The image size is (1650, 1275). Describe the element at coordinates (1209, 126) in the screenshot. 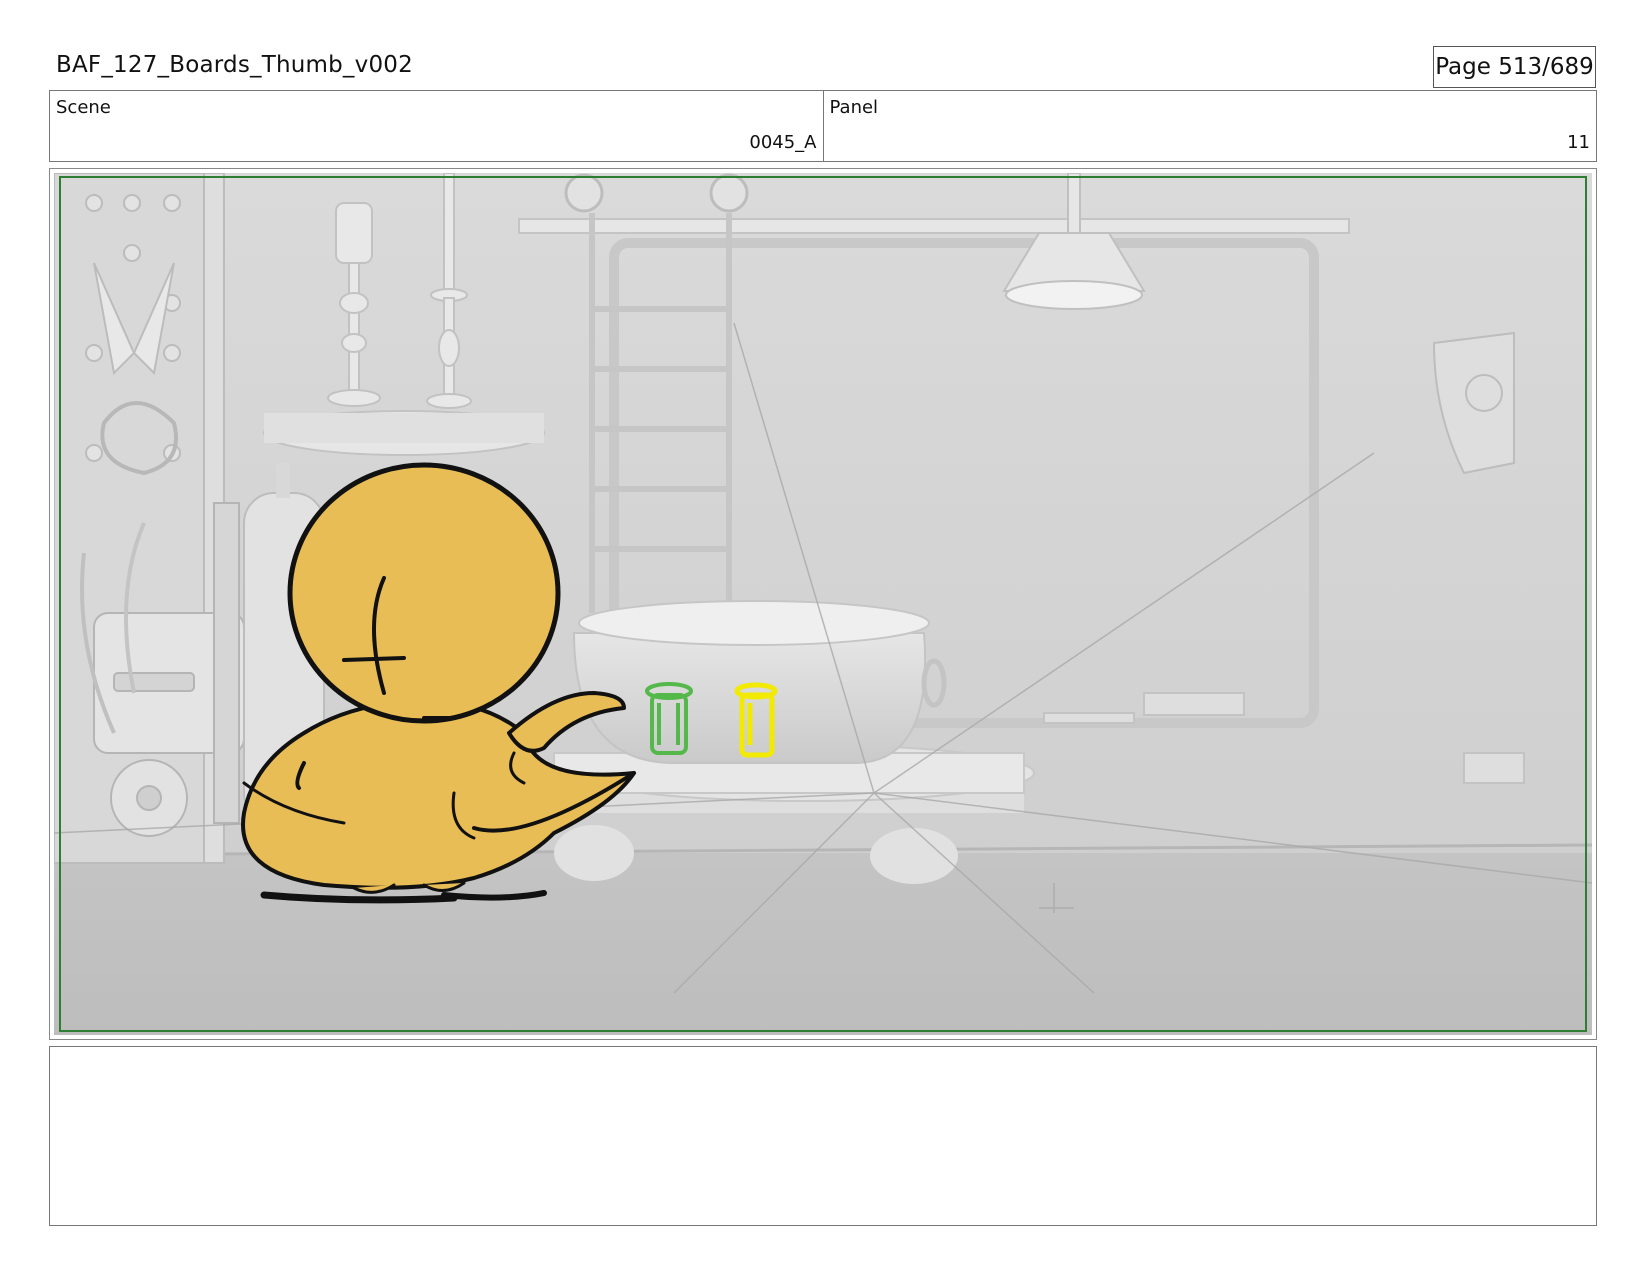

I see `panel-cell: Panel 11` at that location.